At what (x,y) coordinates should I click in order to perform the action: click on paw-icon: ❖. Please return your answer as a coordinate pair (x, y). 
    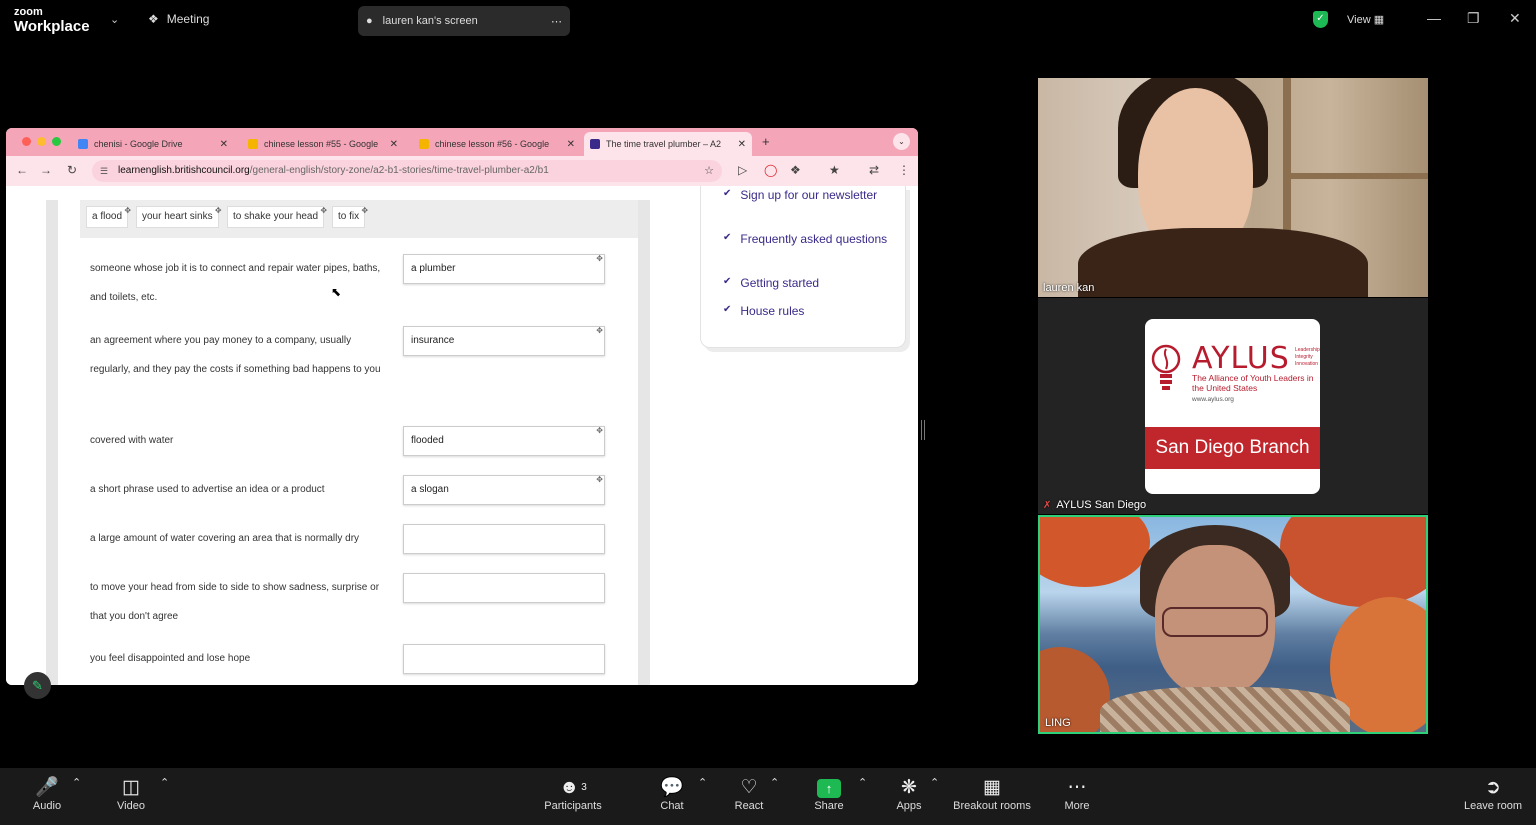
    Looking at the image, I should click on (153, 19).